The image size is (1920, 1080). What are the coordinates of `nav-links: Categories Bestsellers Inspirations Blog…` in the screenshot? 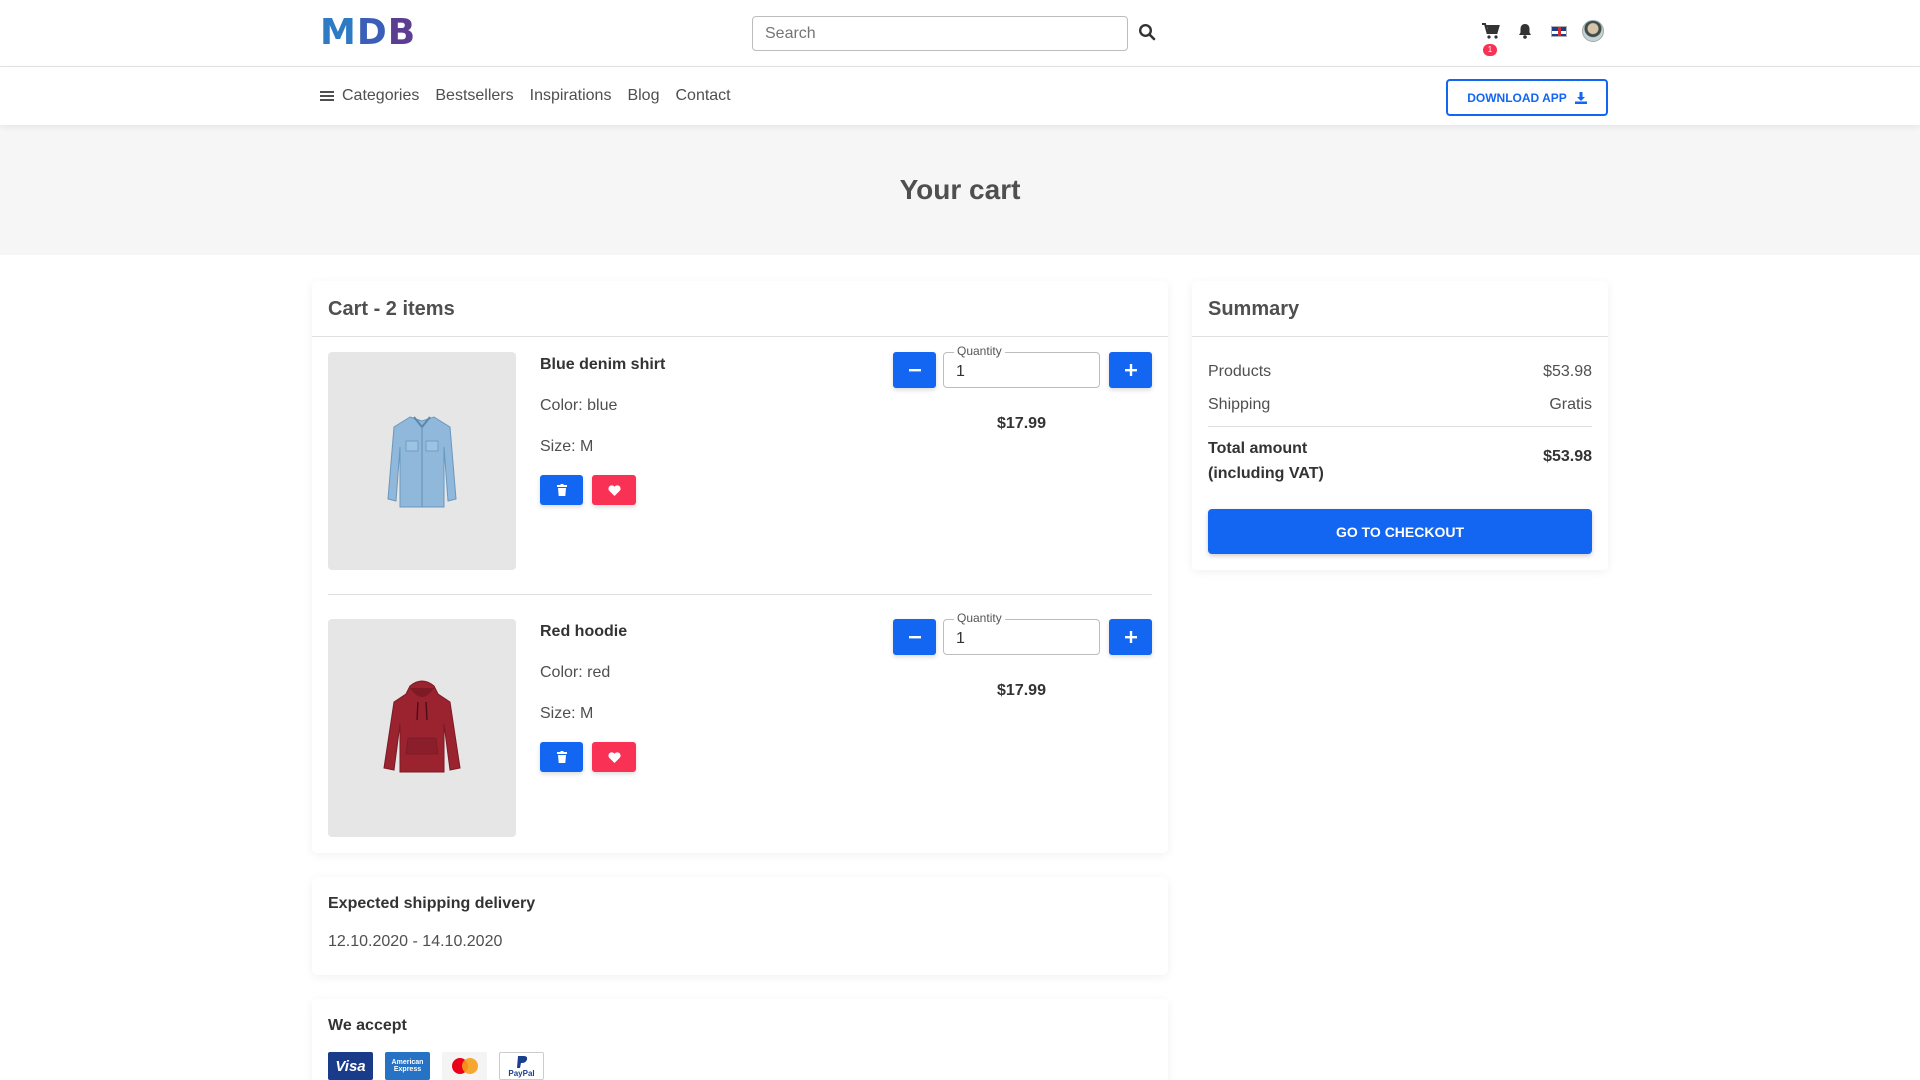 It's located at (533, 96).